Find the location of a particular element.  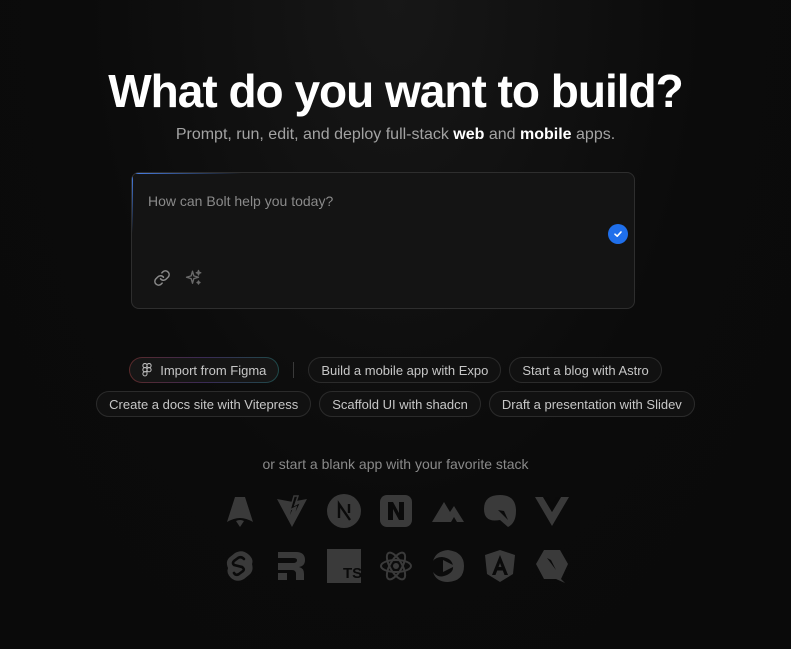

typescript-icon: TS is located at coordinates (344, 566).